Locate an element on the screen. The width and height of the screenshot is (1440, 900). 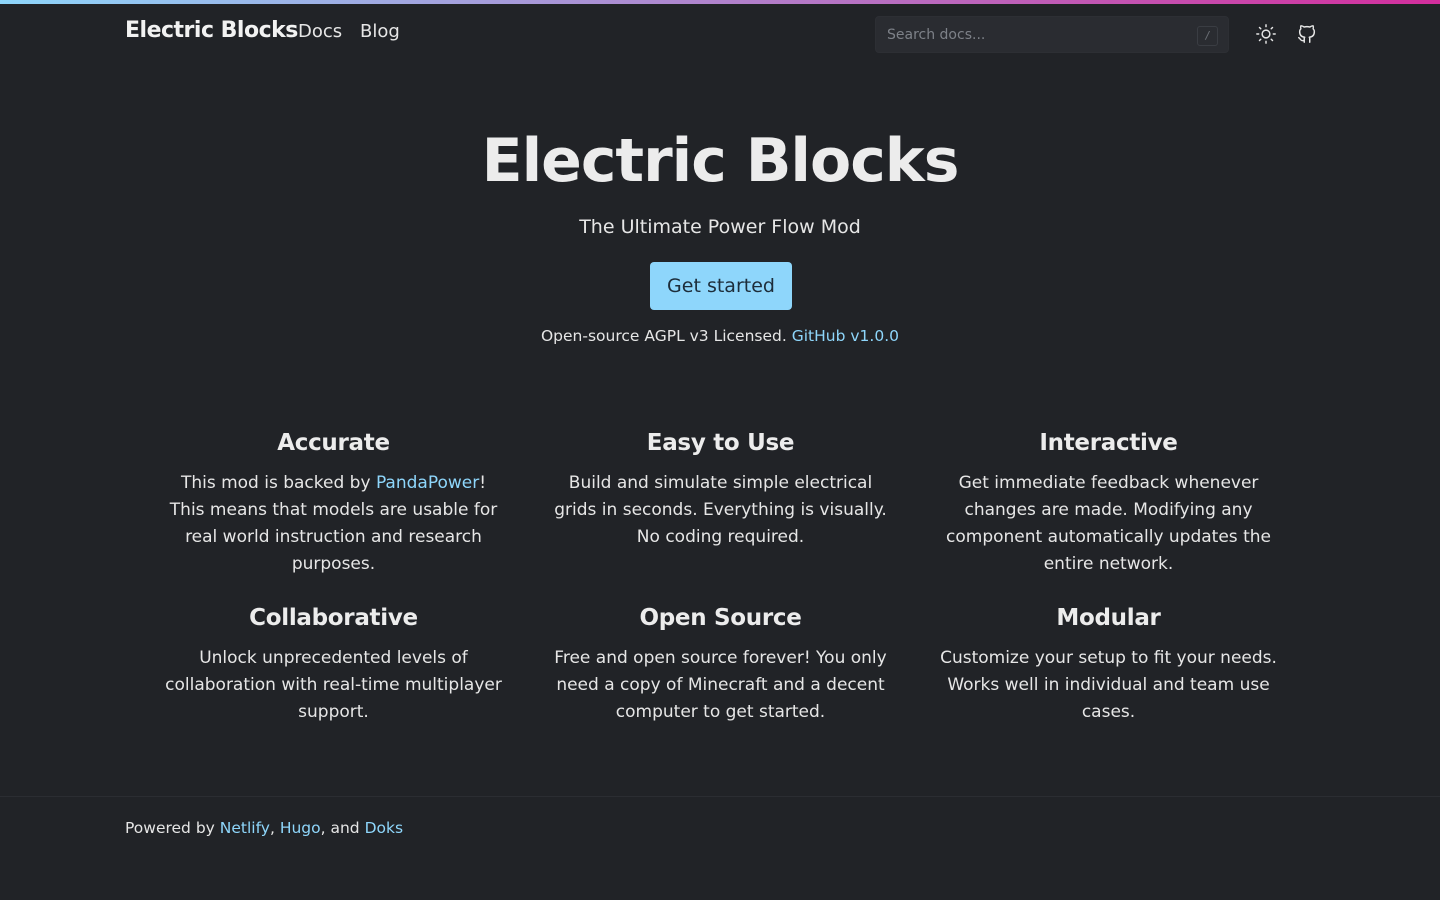
get-started-button: Get started is located at coordinates (721, 286).